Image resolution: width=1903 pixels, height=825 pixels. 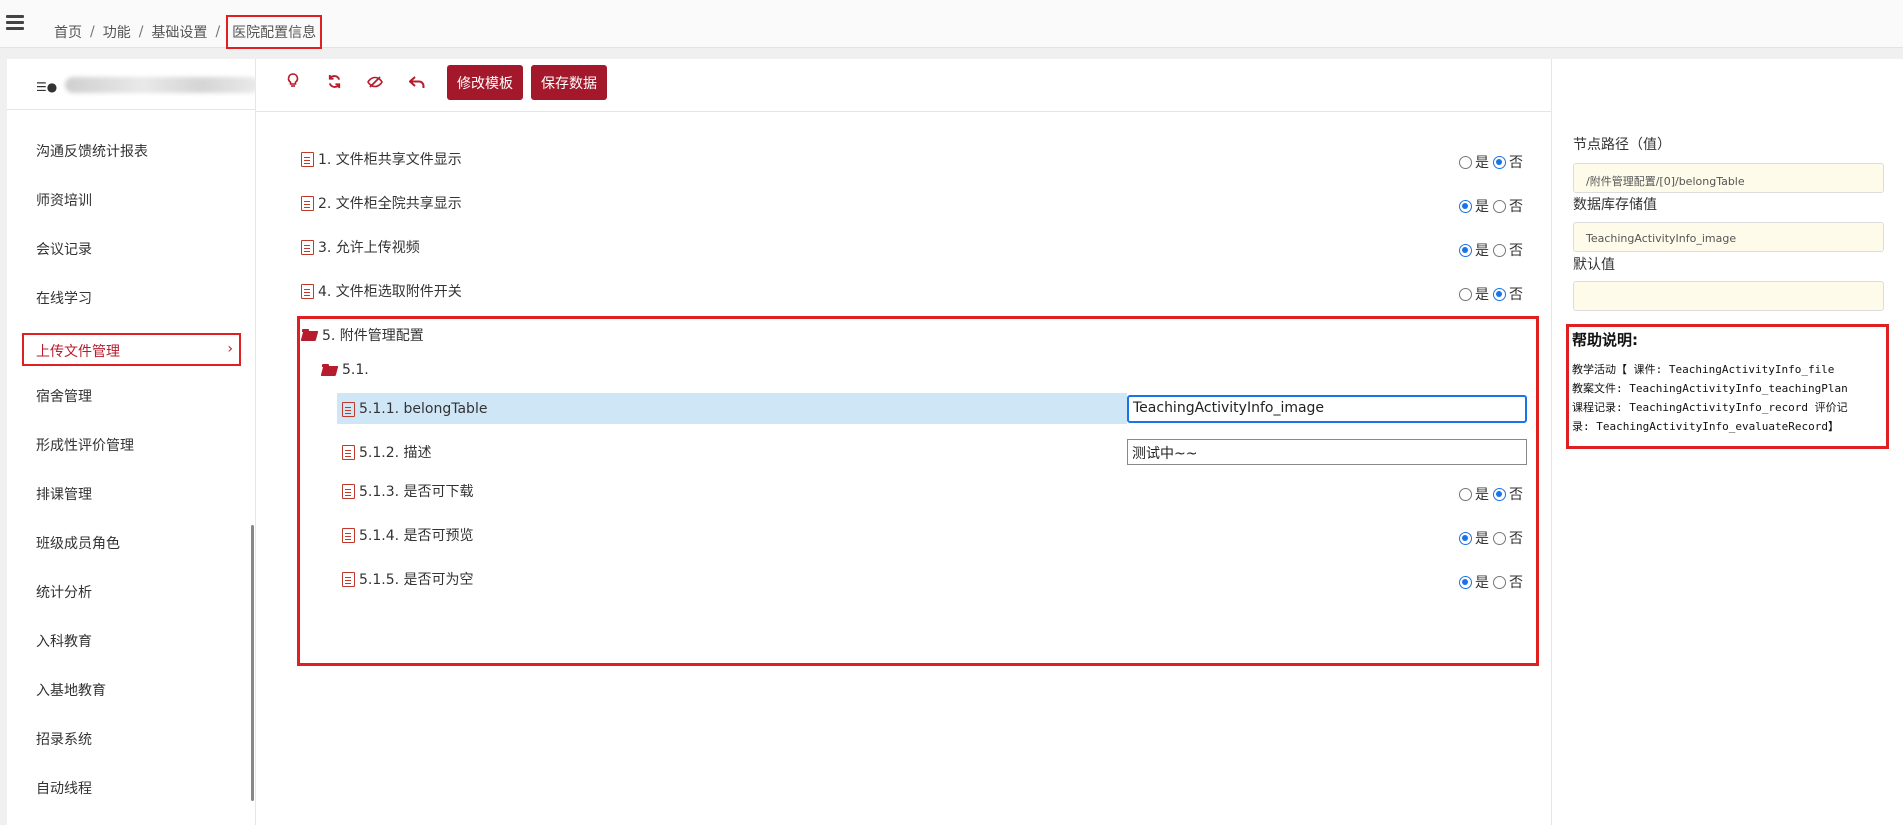 I want to click on eye-slash-icon, so click(x=375, y=84).